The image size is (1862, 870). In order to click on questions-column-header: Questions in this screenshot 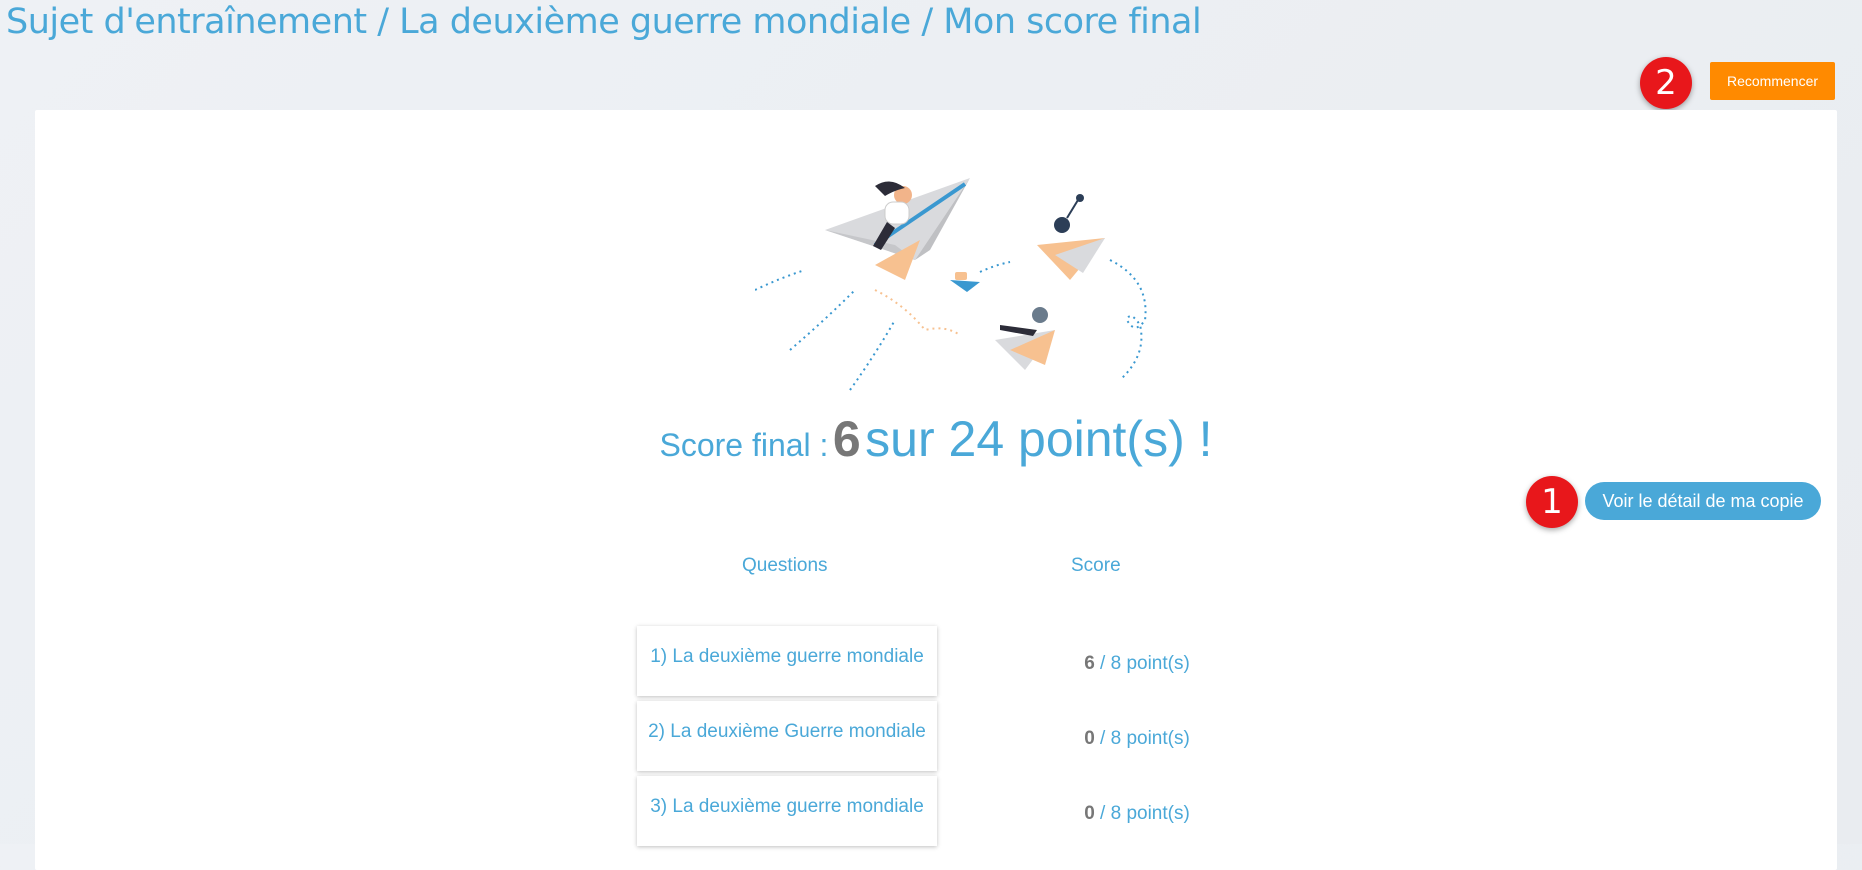, I will do `click(785, 565)`.